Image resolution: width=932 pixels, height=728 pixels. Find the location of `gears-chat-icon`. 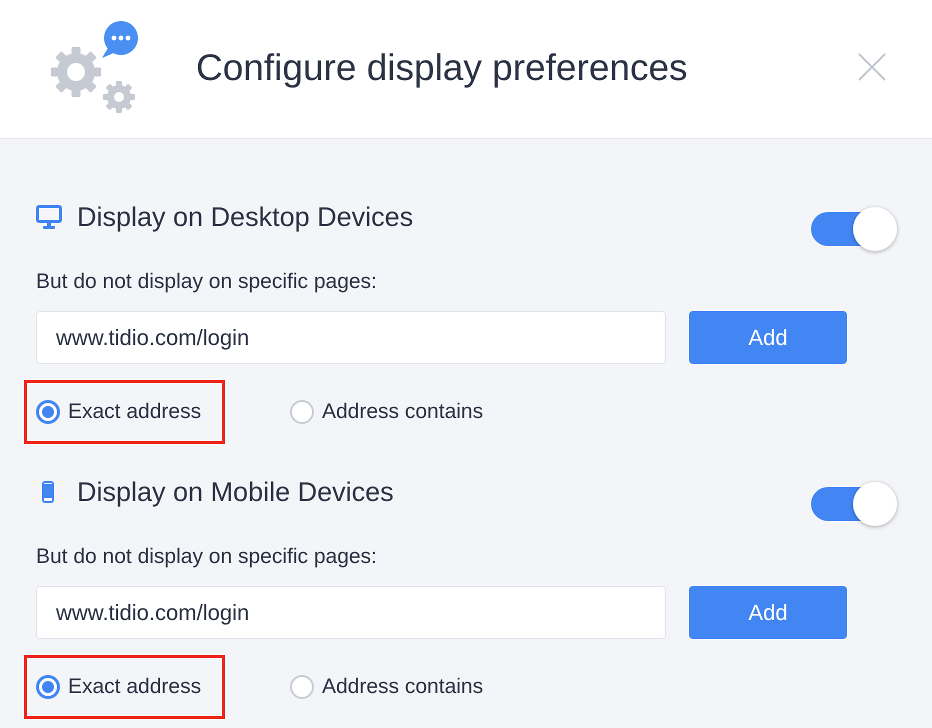

gears-chat-icon is located at coordinates (95, 68).